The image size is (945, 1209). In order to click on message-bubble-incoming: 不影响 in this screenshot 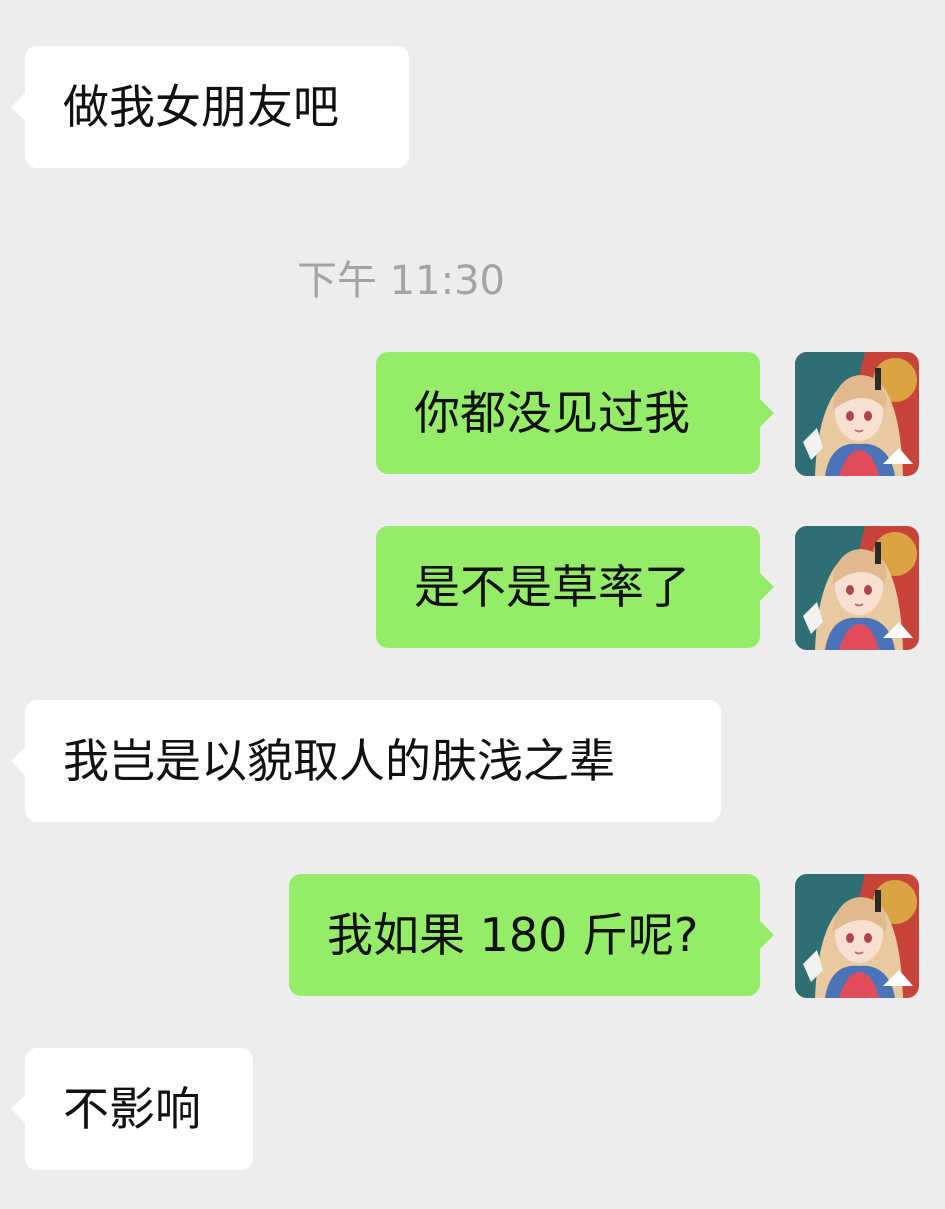, I will do `click(132, 1109)`.